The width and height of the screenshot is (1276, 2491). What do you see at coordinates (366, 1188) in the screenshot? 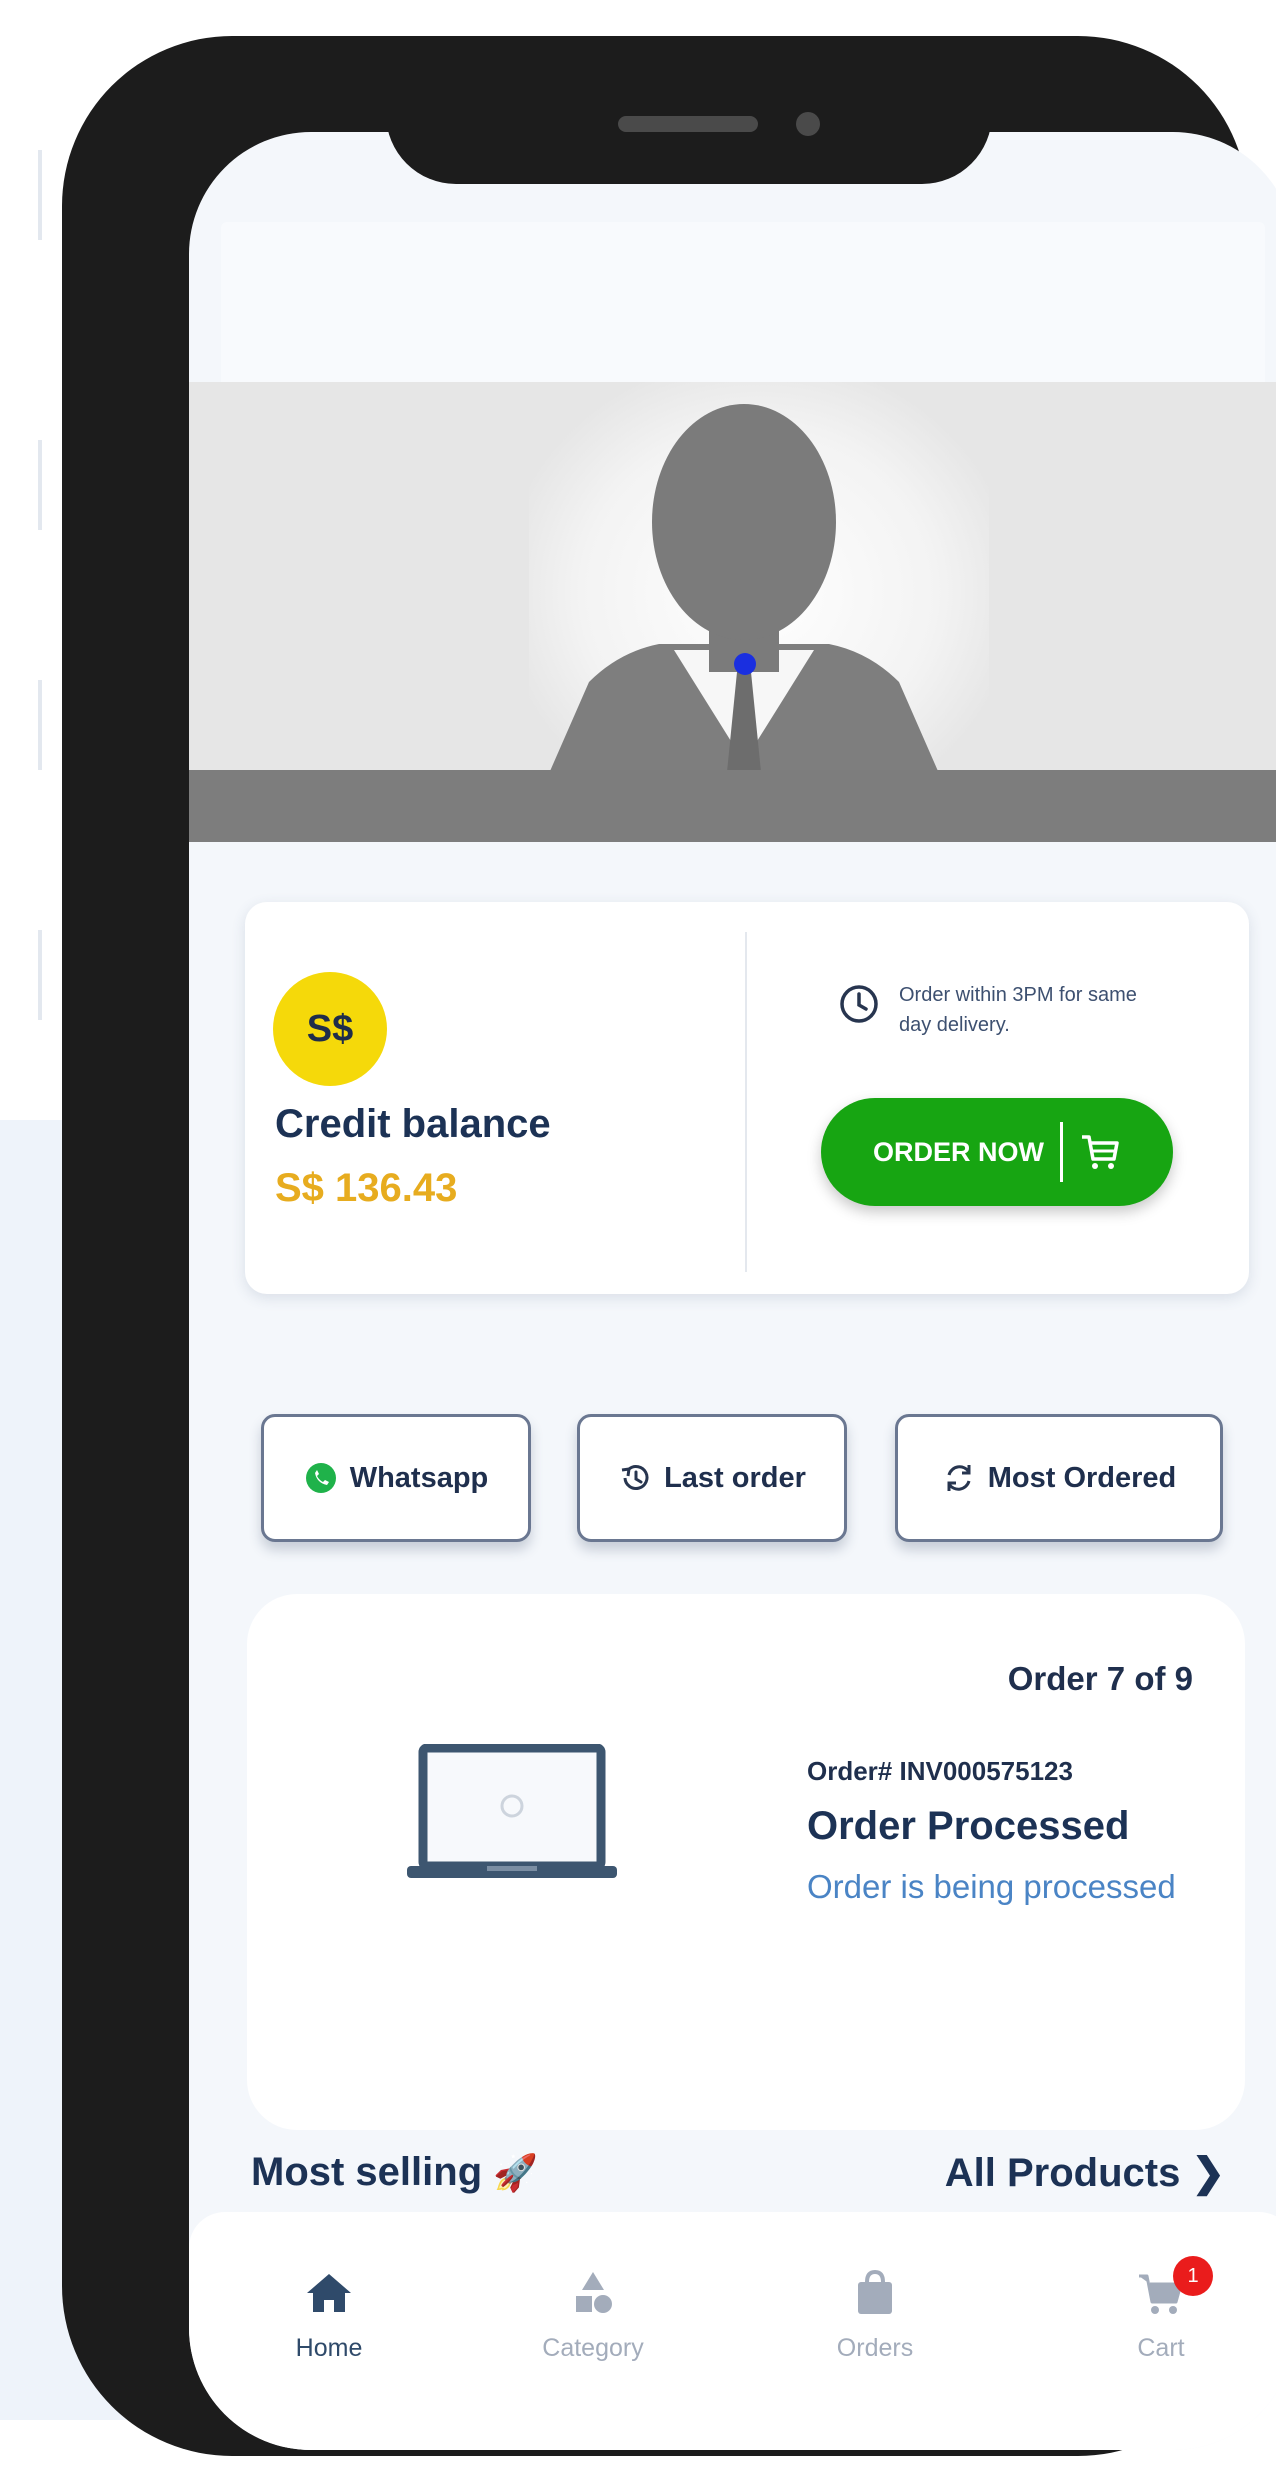
I see `credit-balance-amount: S$ 136.43` at bounding box center [366, 1188].